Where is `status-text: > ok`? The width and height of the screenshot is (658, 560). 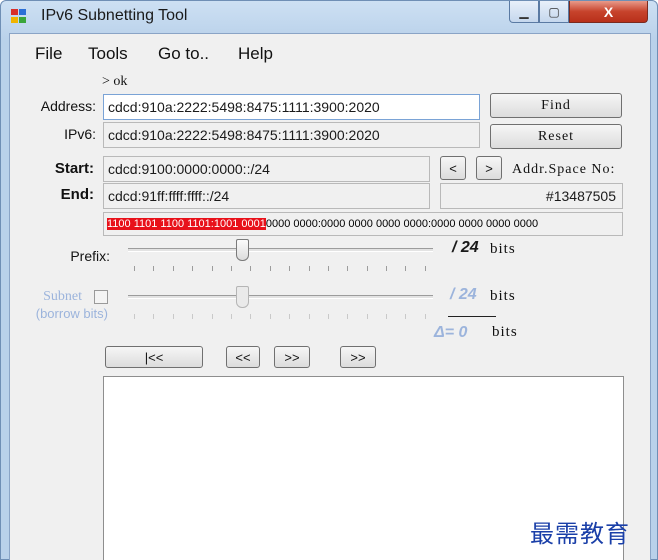 status-text: > ok is located at coordinates (115, 81).